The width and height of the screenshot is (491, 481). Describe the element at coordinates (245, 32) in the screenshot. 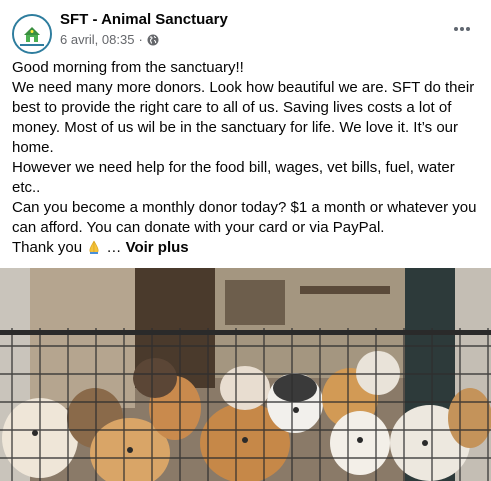

I see `post-header: SFT - Animal Sanctuary 6 avril, 08:35 ·` at that location.